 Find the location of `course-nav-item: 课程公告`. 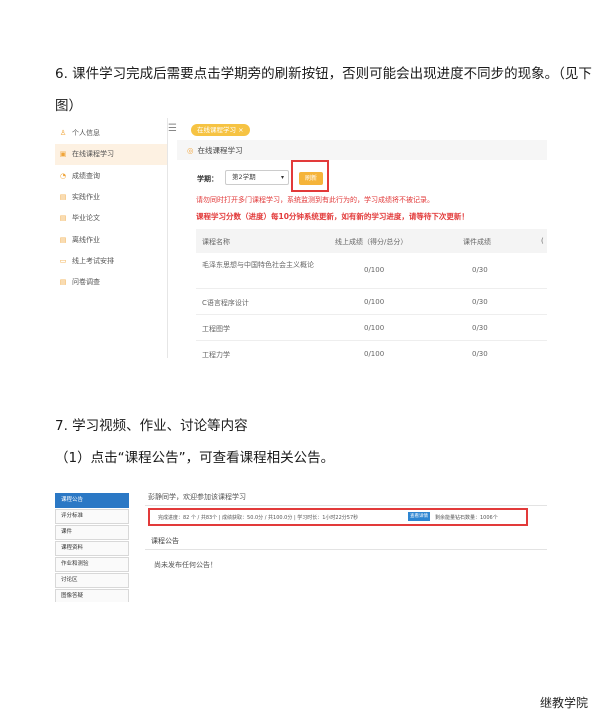

course-nav-item: 课程公告 is located at coordinates (92, 500).